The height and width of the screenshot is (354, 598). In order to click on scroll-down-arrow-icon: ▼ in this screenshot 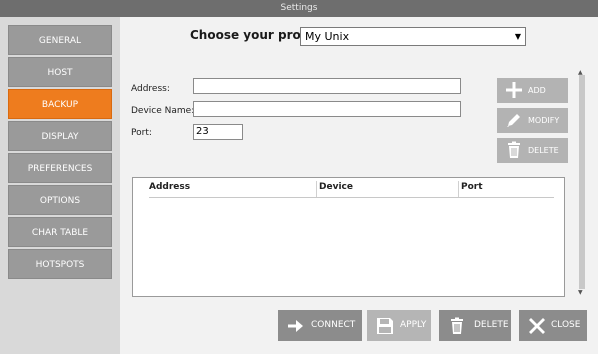, I will do `click(580, 292)`.